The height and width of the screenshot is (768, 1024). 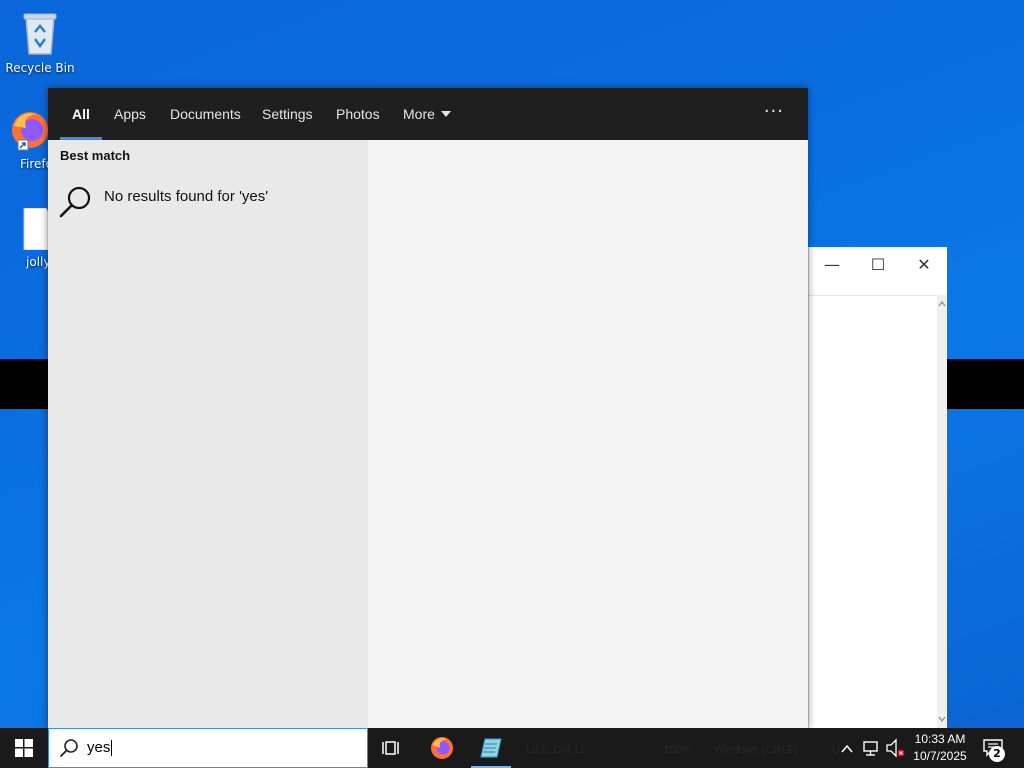 What do you see at coordinates (836, 750) in the screenshot?
I see `ghost-status-encoding: UTF-8` at bounding box center [836, 750].